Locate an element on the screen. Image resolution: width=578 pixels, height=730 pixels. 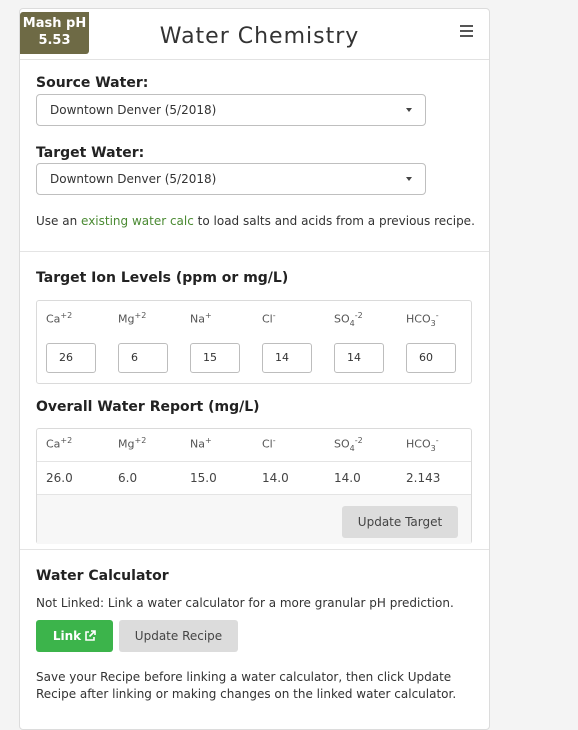
panel-header: Mash pH 5.53 Water Chemistry is located at coordinates (254, 34).